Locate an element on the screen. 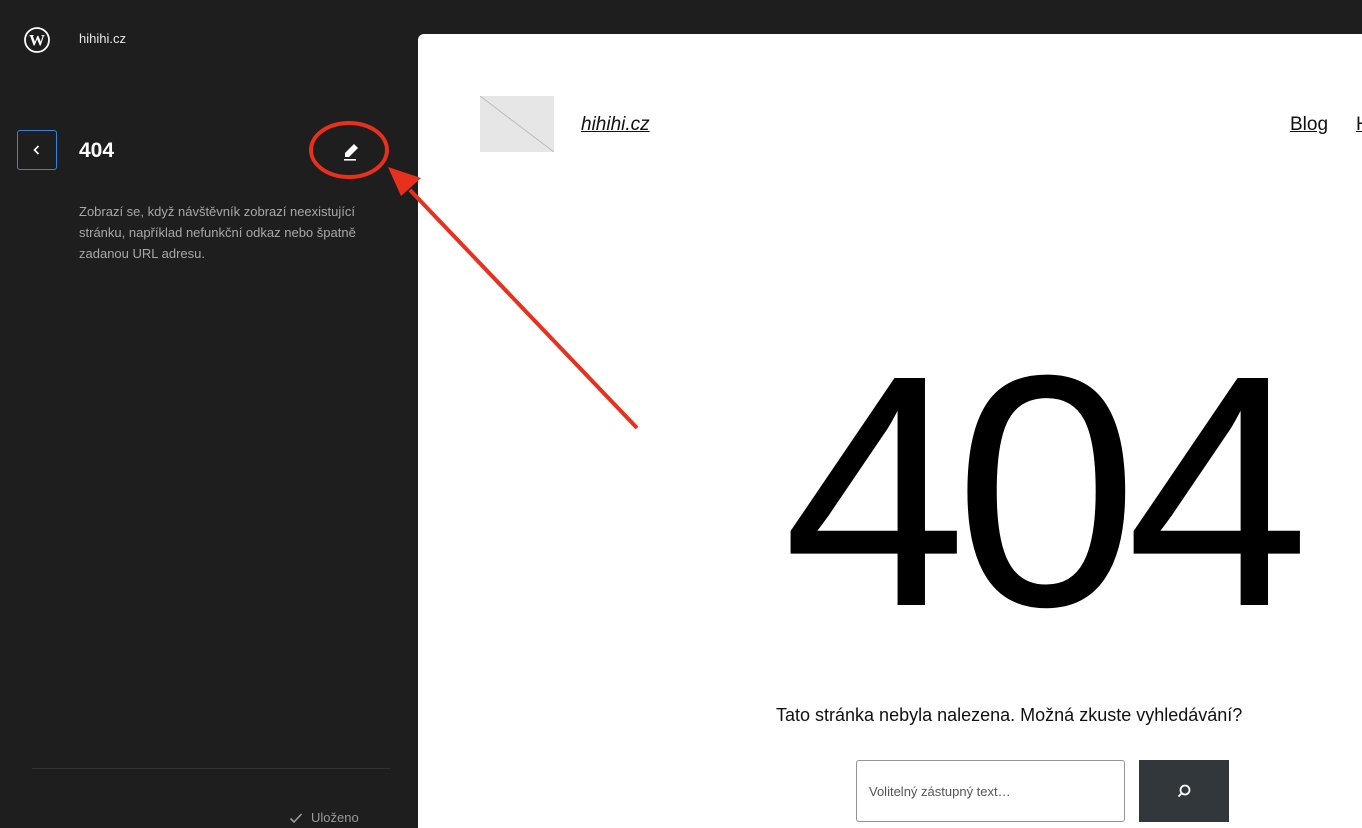 Image resolution: width=1362 pixels, height=828 pixels. wordpress-logo-icon: W is located at coordinates (37, 40).